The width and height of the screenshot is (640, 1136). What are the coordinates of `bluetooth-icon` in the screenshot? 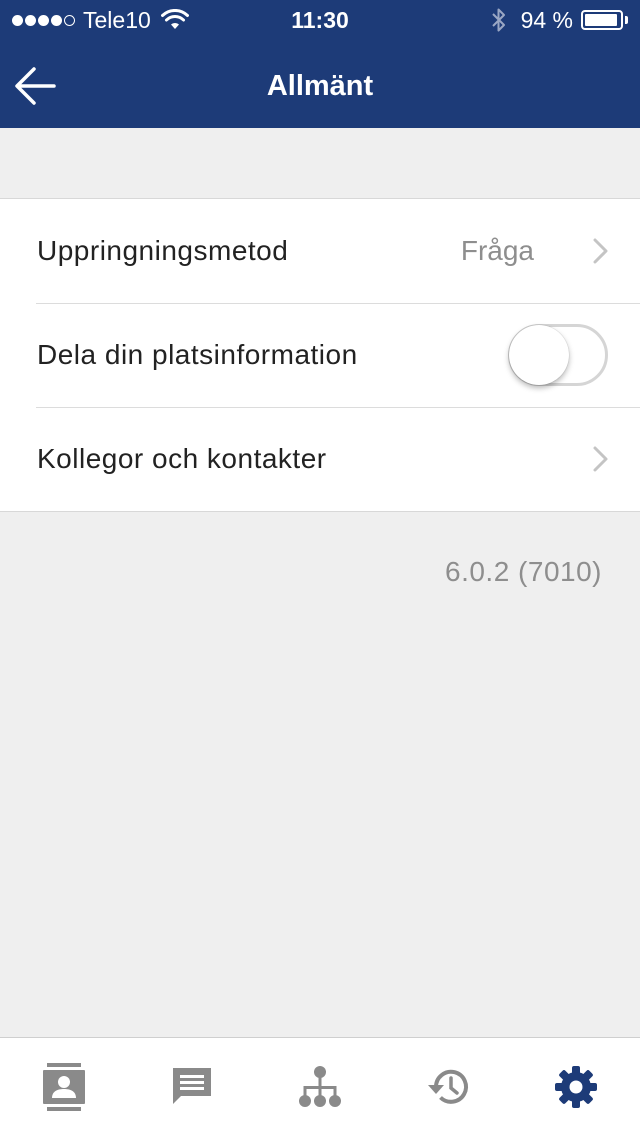 It's located at (498, 20).